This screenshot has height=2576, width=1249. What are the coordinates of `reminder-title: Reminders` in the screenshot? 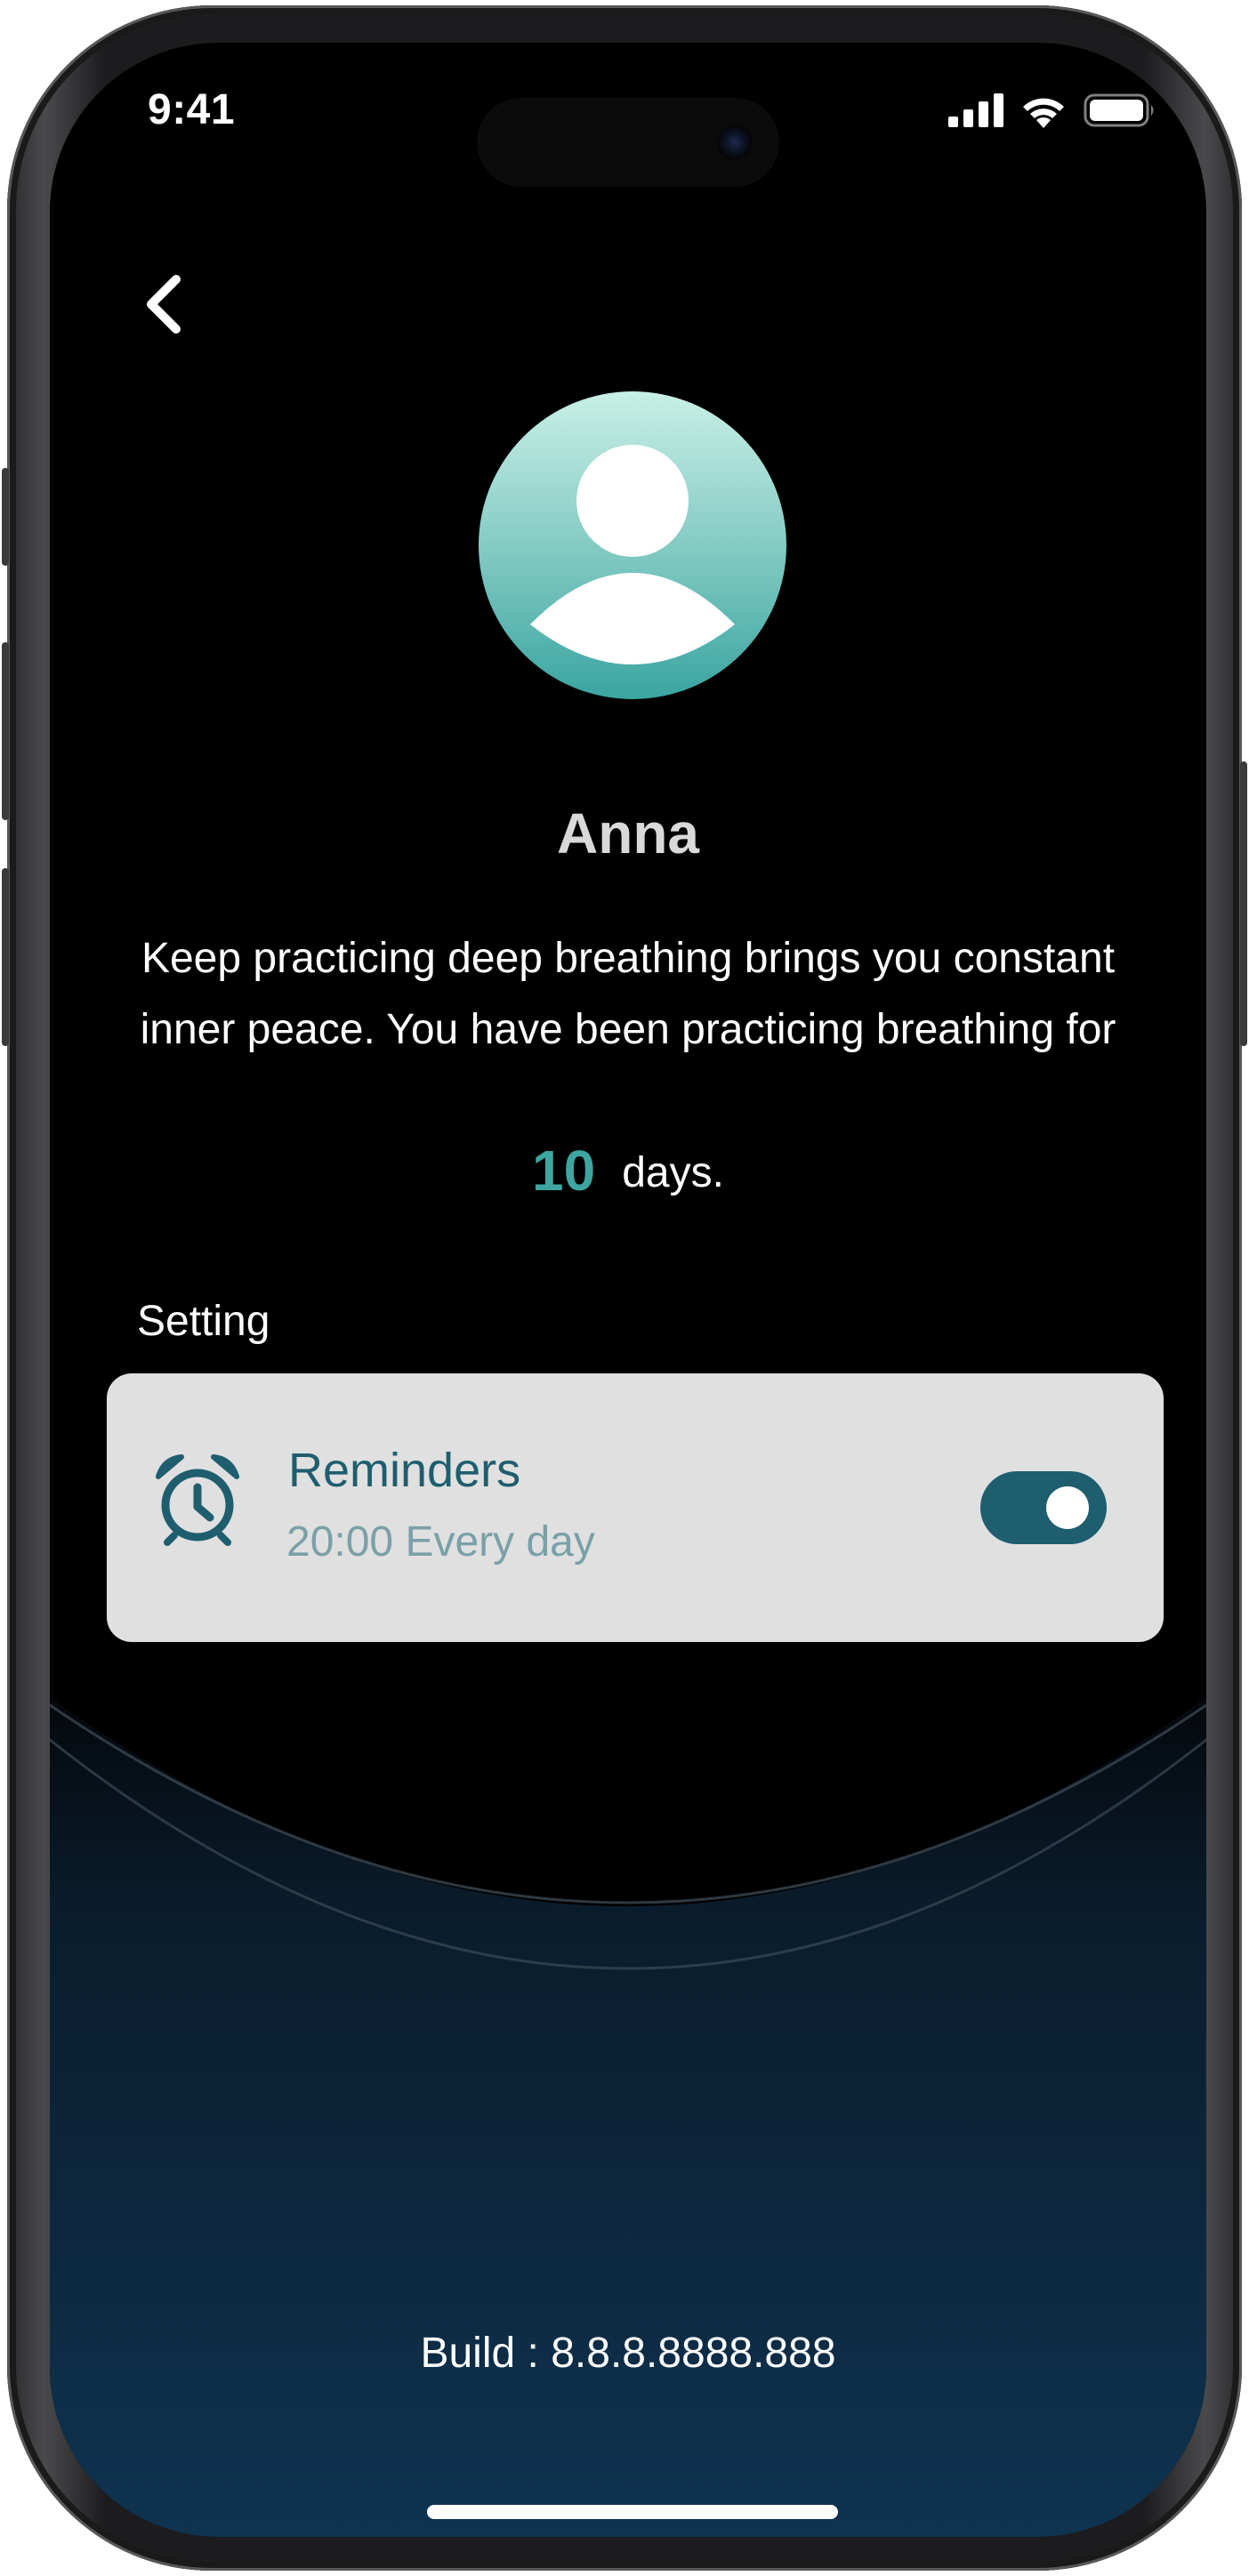 It's located at (405, 1470).